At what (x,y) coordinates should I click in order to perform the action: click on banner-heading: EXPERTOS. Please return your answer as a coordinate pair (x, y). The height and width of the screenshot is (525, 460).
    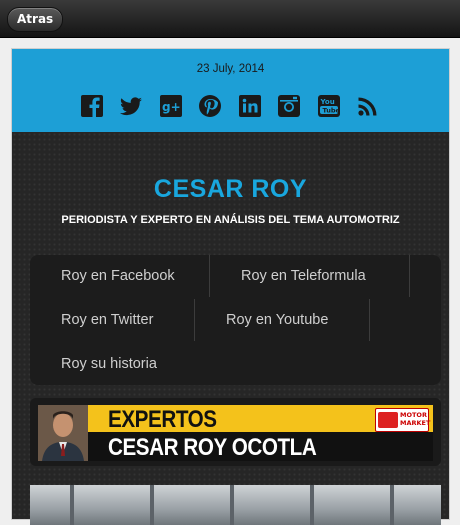
    Looking at the image, I should click on (162, 419).